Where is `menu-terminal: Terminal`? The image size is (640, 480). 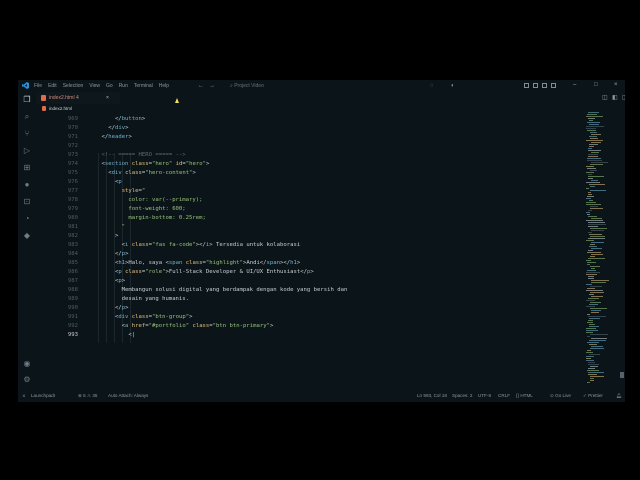 menu-terminal: Terminal is located at coordinates (143, 86).